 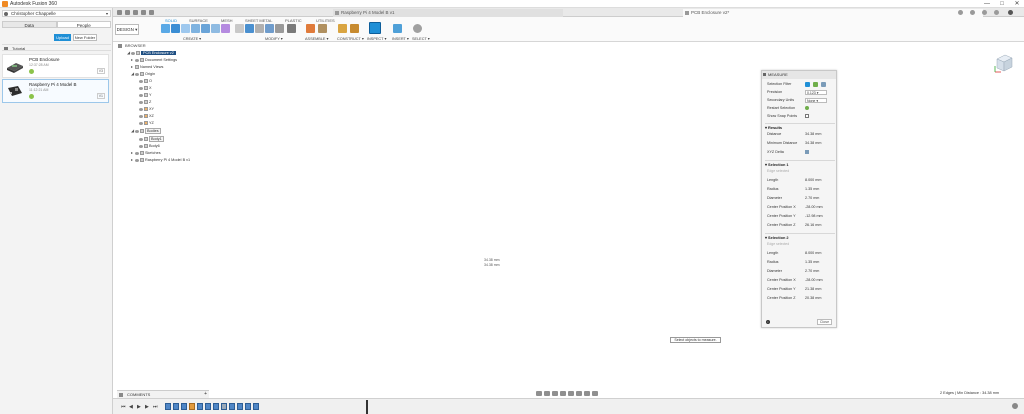 What do you see at coordinates (325, 20) in the screenshot?
I see `ribbon-tab-utilities: UTILITIES` at bounding box center [325, 20].